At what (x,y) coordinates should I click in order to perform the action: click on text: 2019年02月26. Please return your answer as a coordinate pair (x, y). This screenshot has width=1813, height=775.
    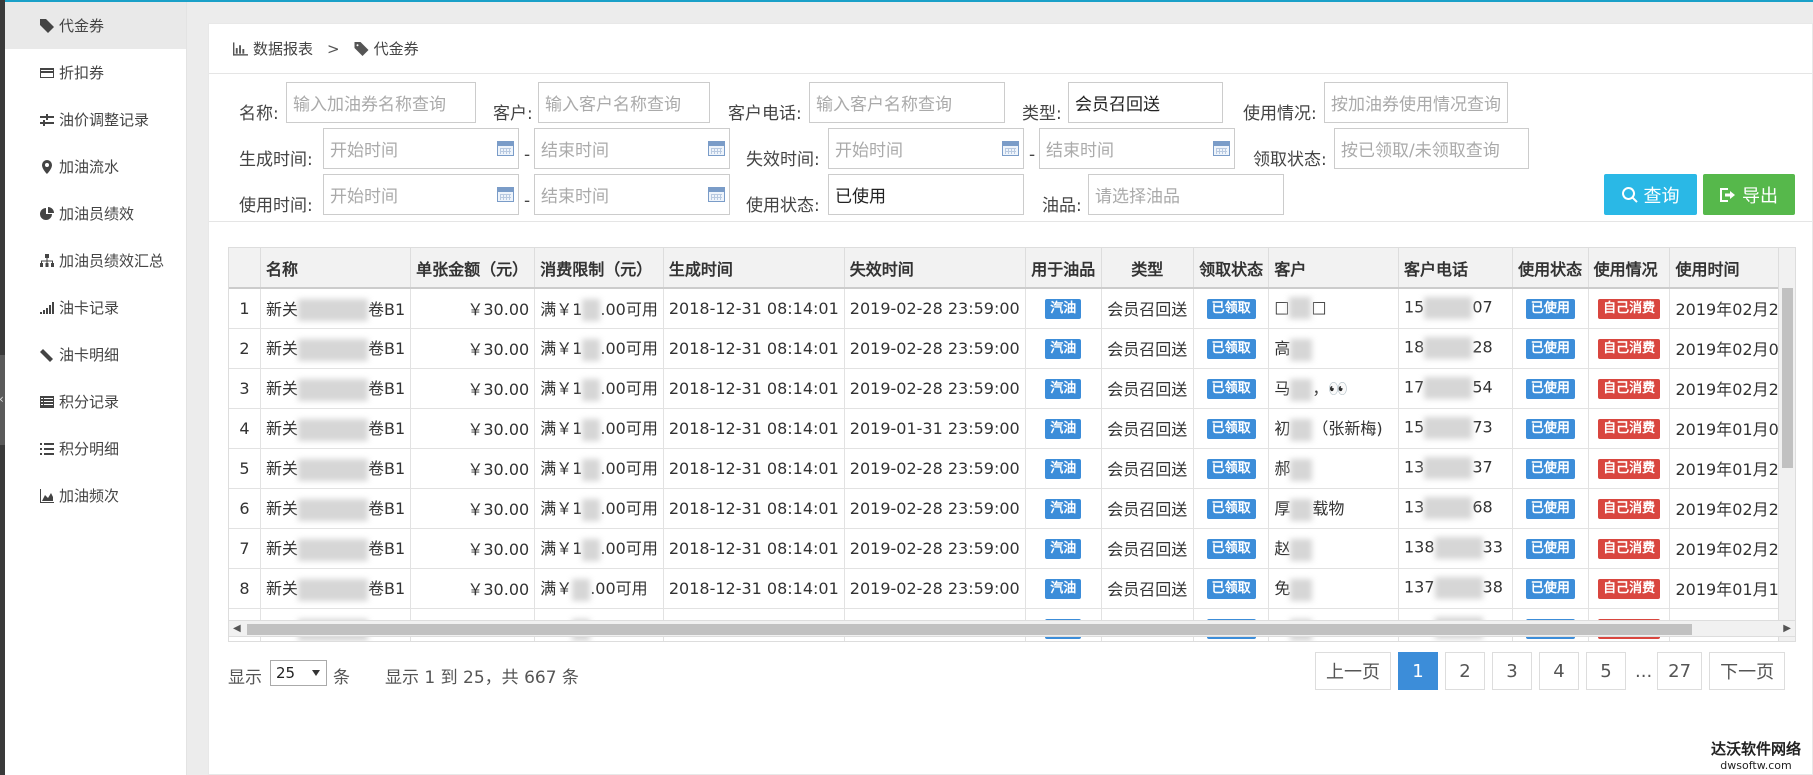
    Looking at the image, I should click on (1732, 389).